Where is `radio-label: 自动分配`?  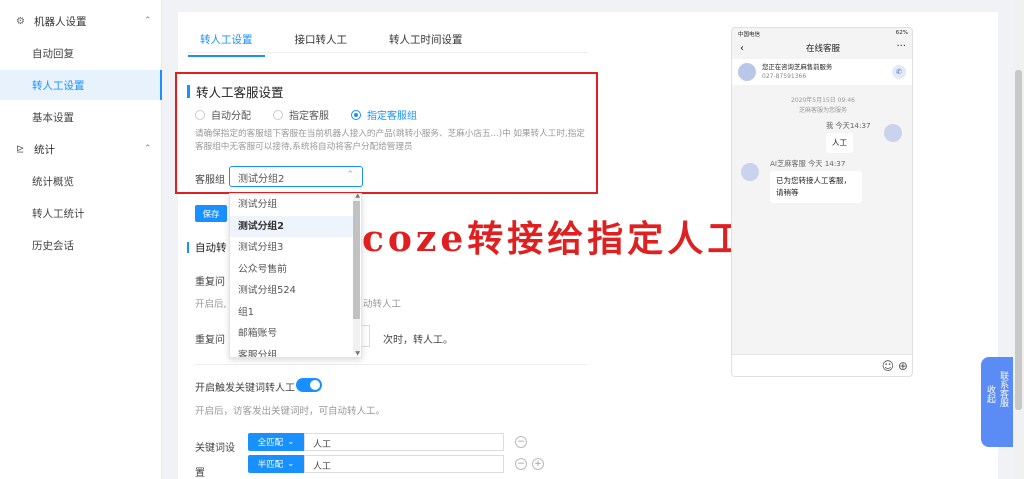 radio-label: 自动分配 is located at coordinates (231, 116).